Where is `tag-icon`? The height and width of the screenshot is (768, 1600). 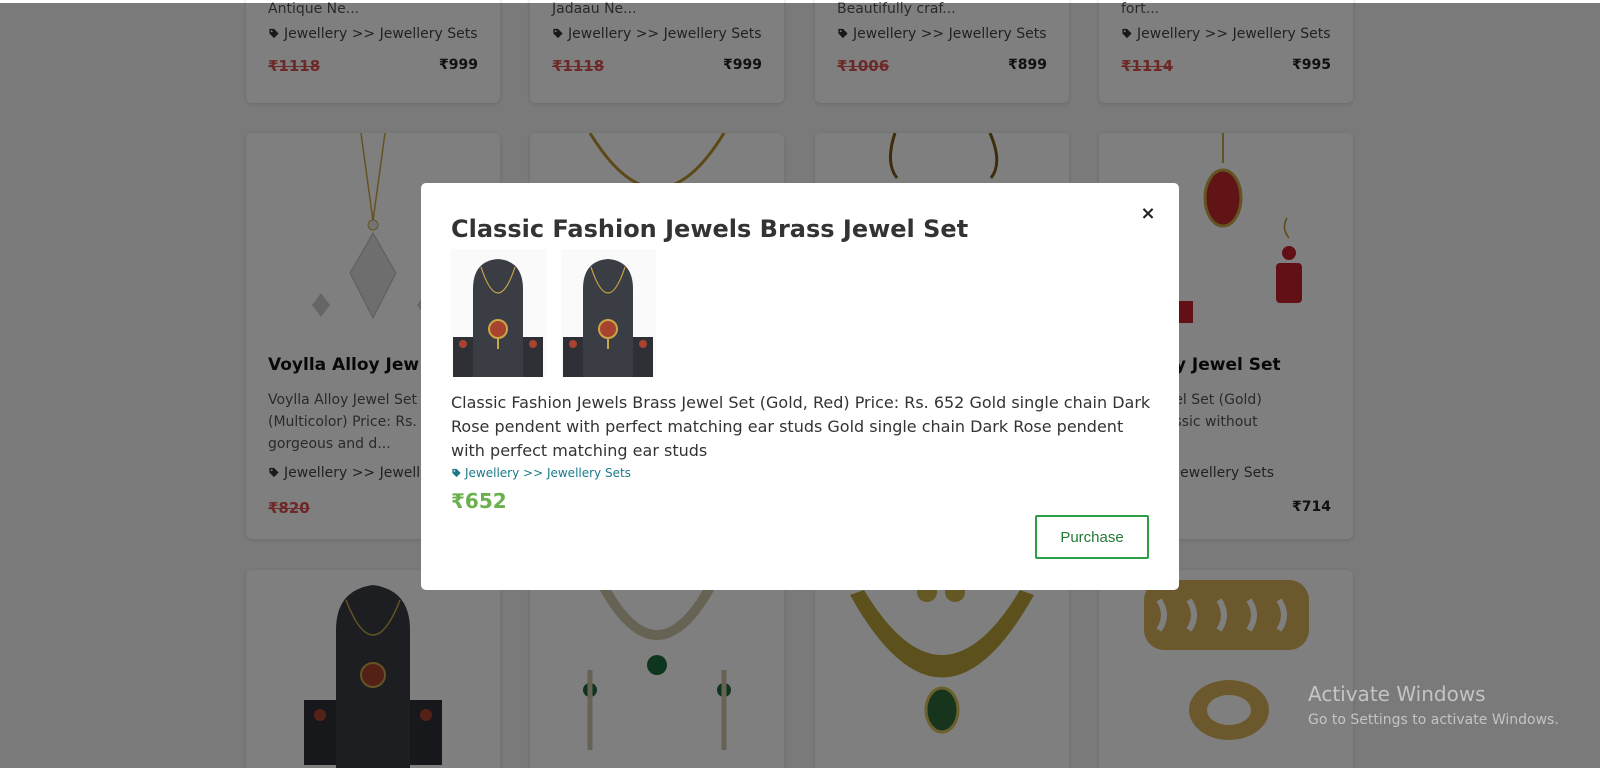 tag-icon is located at coordinates (456, 473).